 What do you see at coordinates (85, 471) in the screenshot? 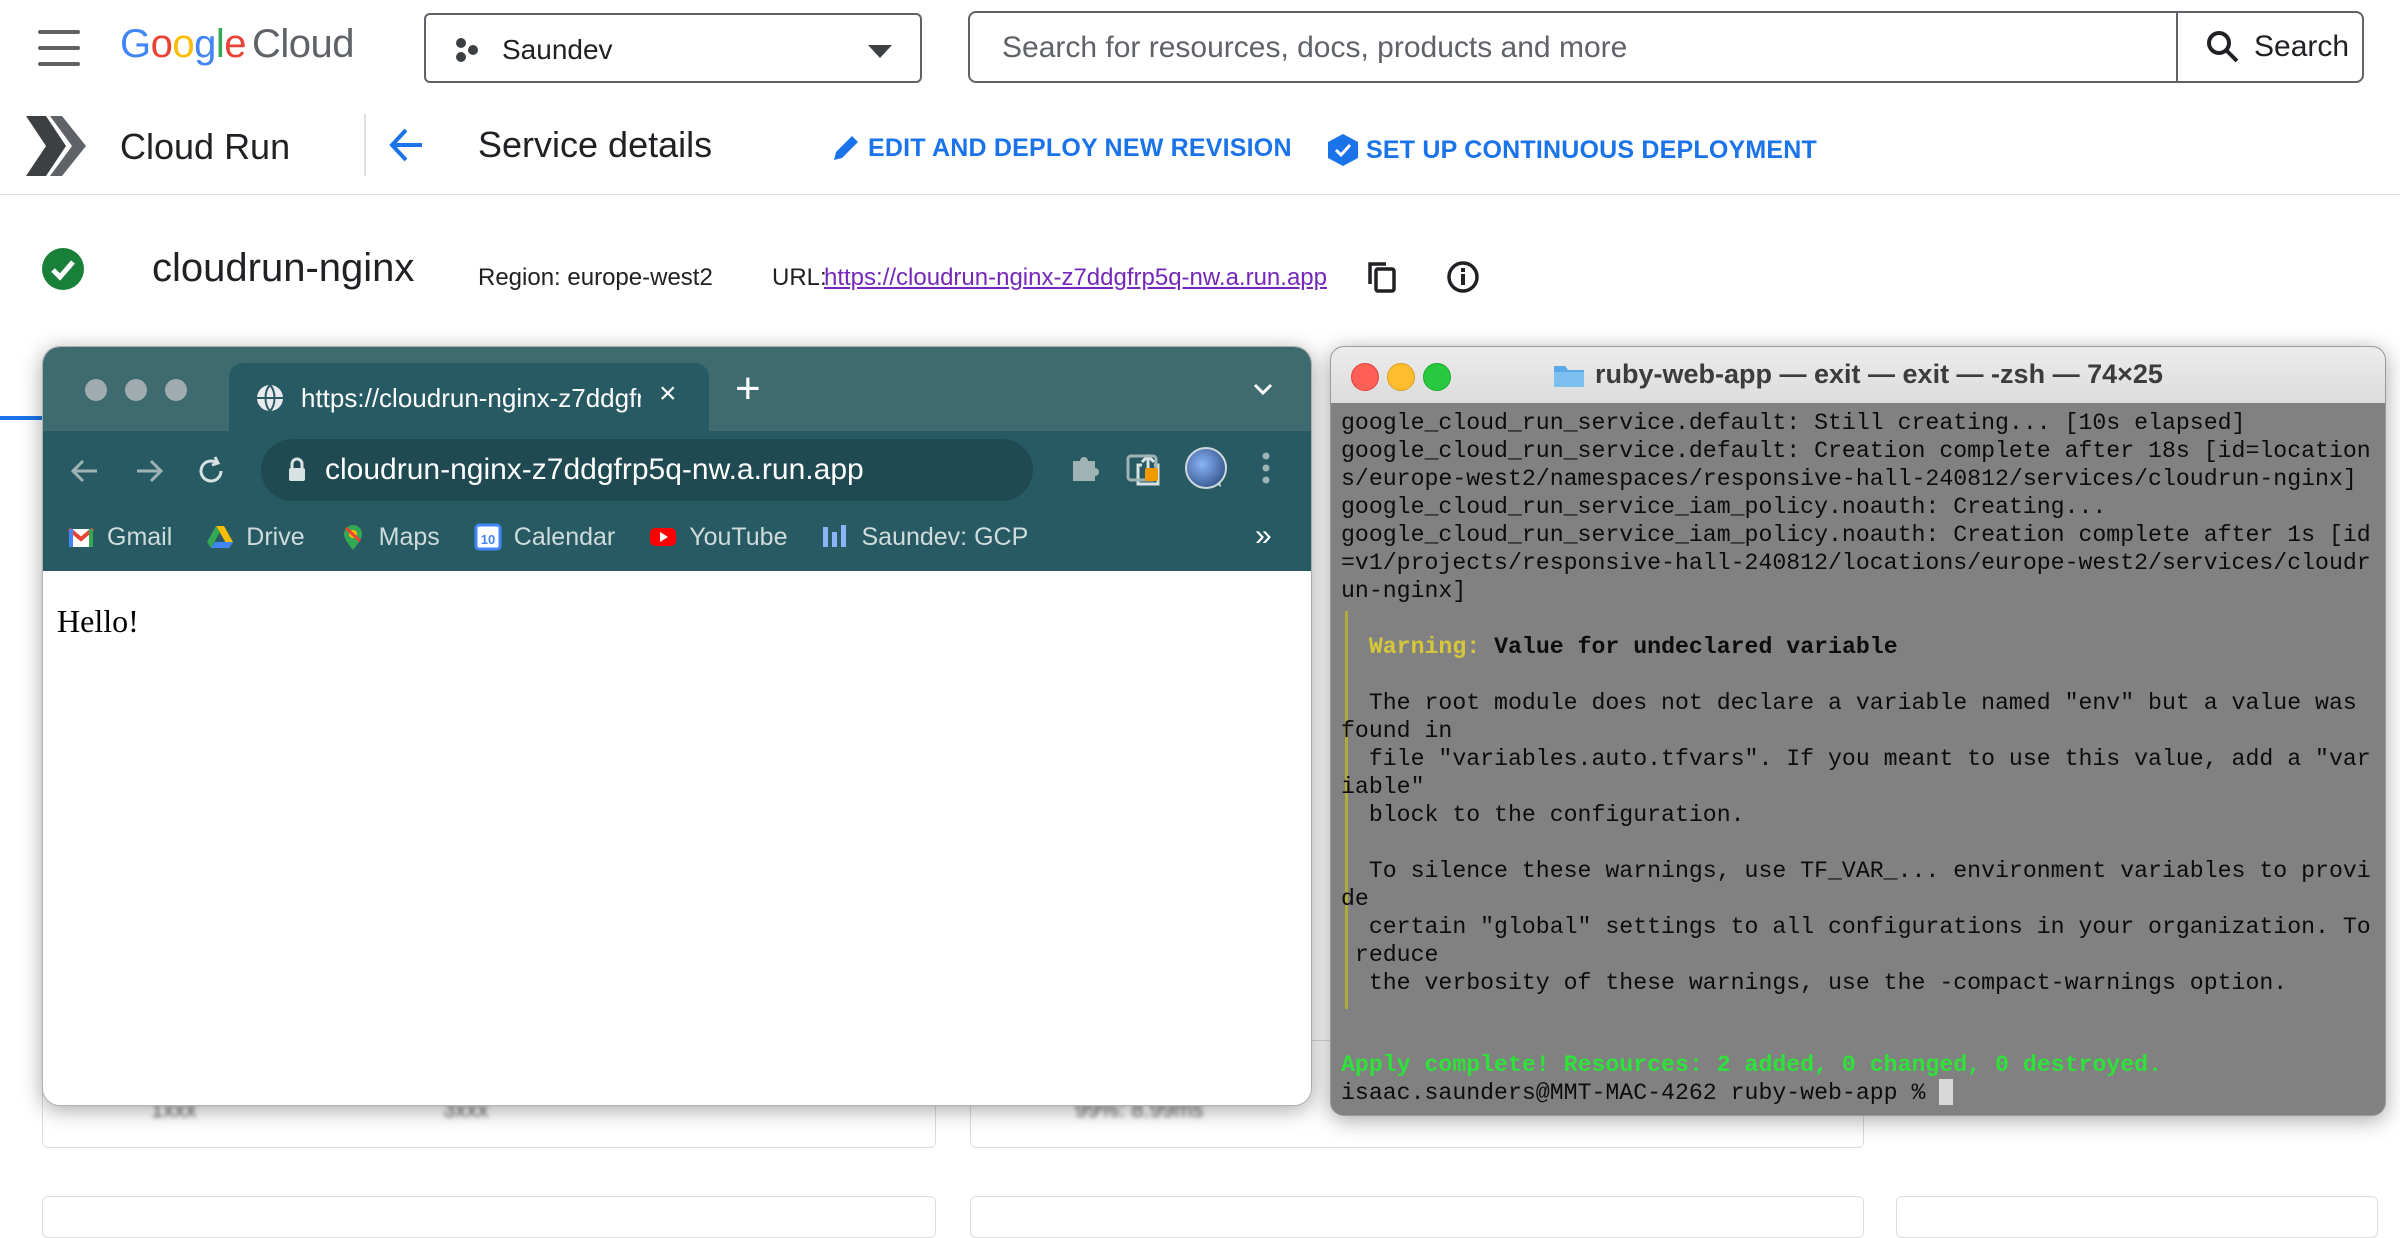
I see `back-icon` at bounding box center [85, 471].